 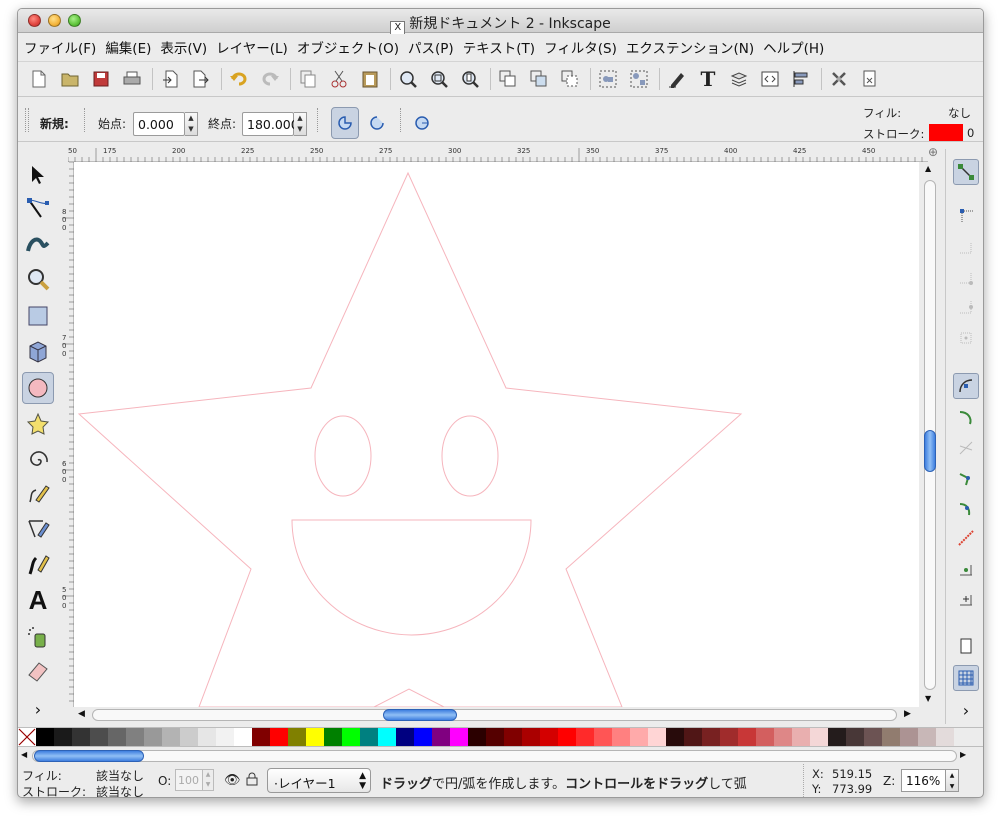 What do you see at coordinates (409, 697) in the screenshot?
I see `lower-star-tip` at bounding box center [409, 697].